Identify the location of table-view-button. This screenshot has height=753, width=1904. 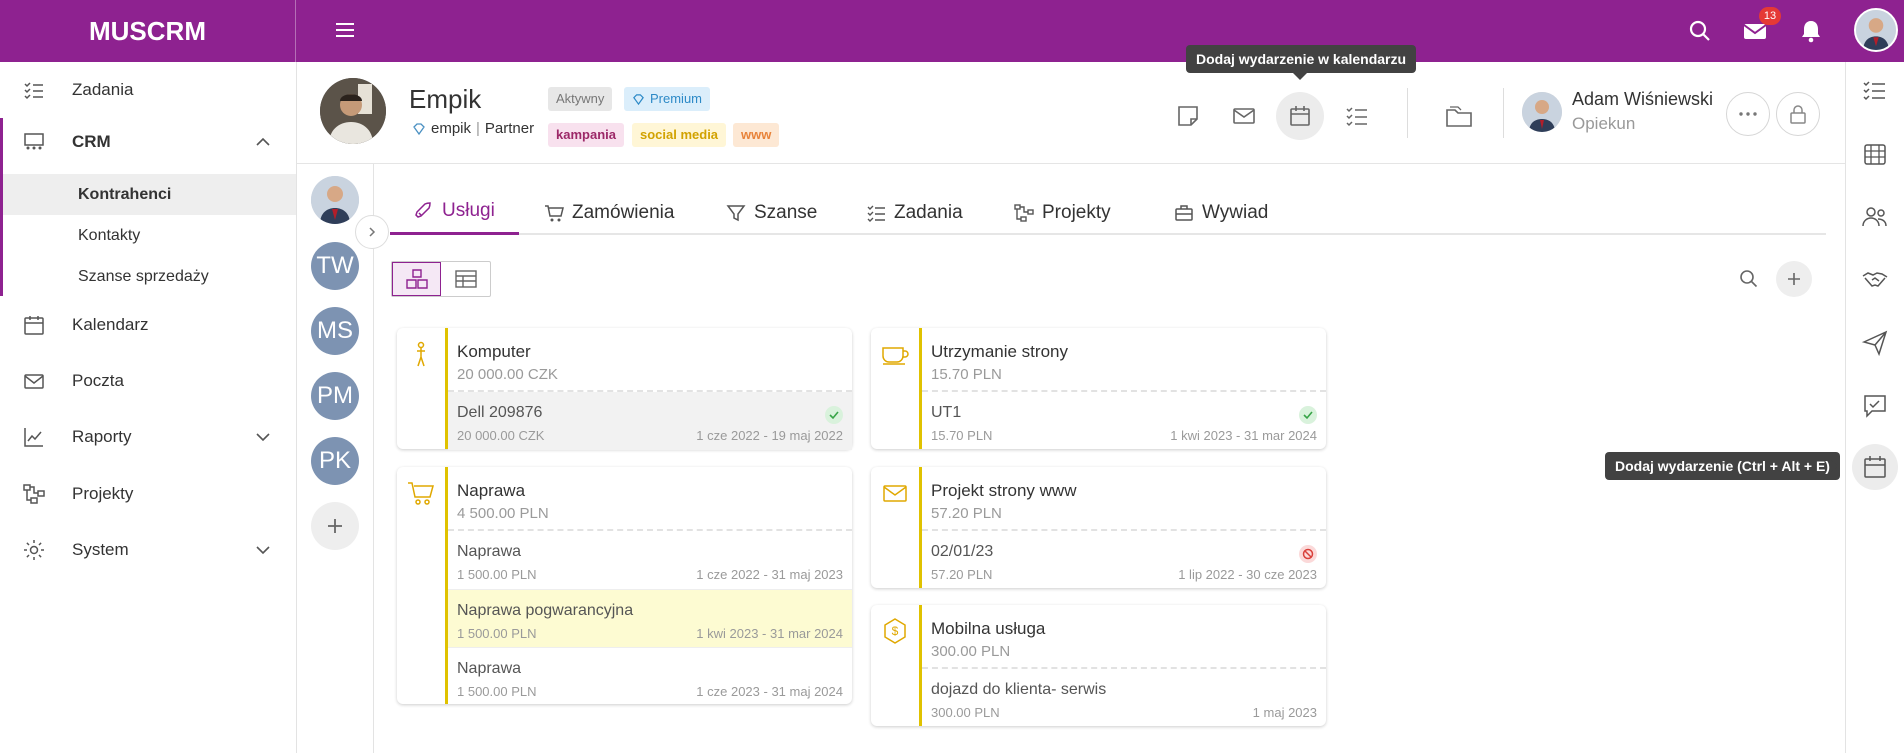
(465, 279).